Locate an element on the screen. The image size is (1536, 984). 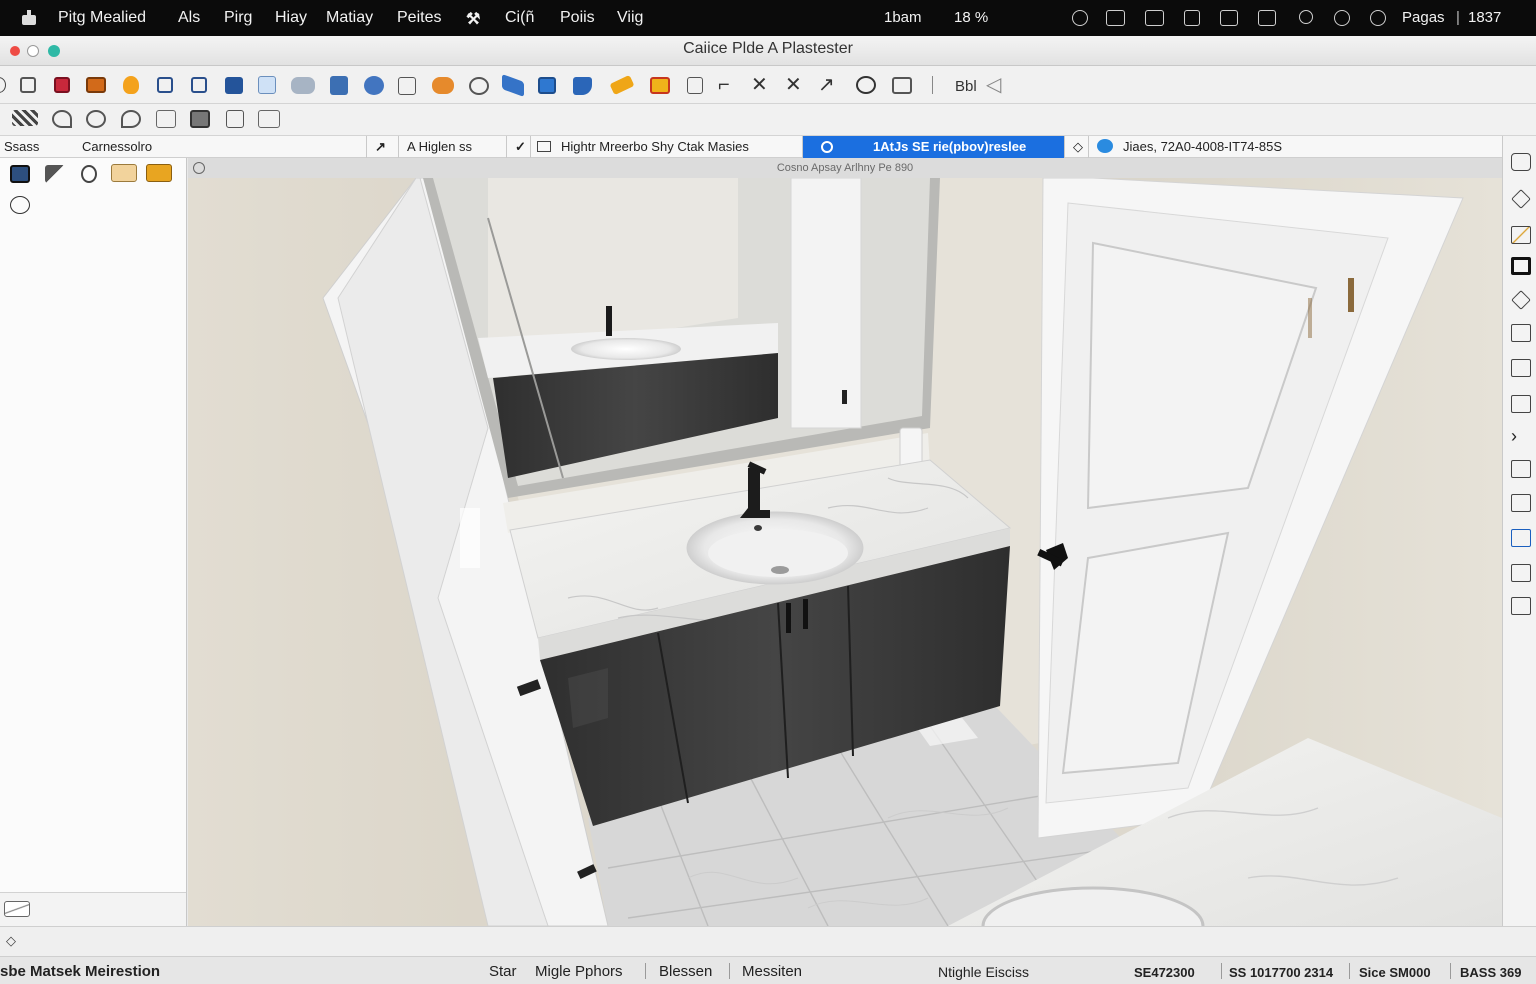
apple-icon is located at coordinates (29, 17).